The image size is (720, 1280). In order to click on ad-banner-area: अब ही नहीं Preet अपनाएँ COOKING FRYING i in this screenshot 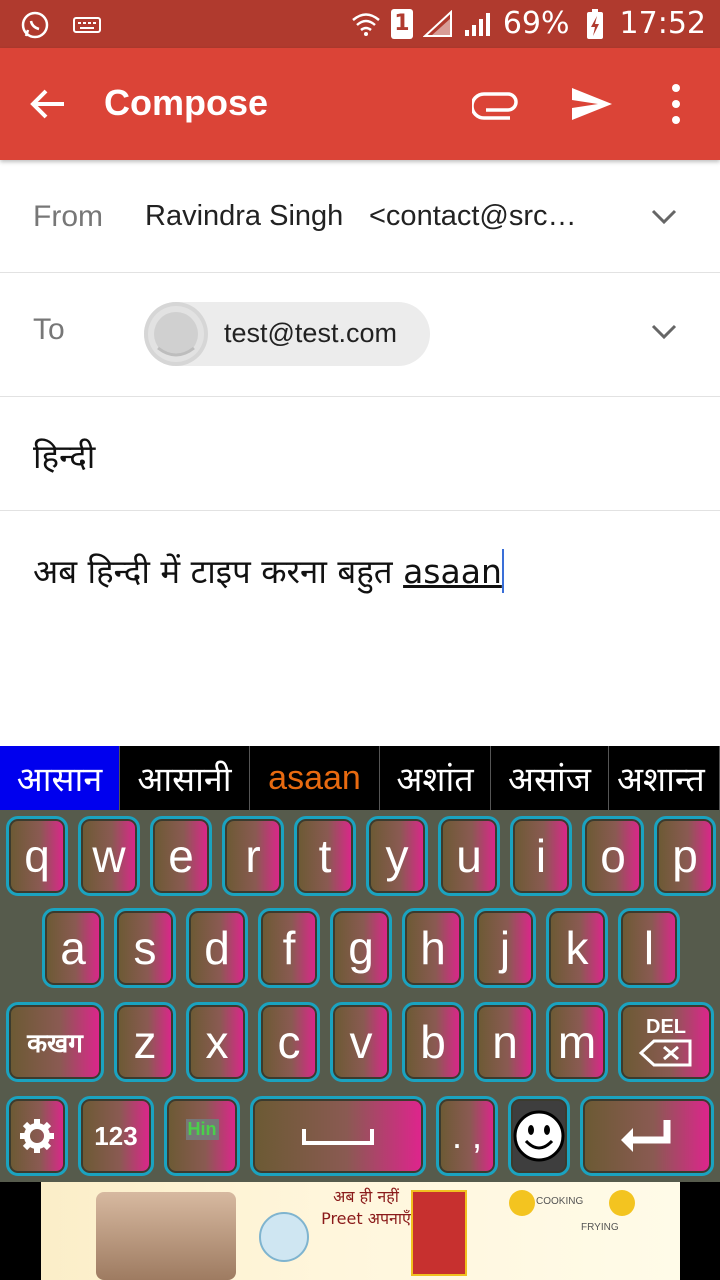, I will do `click(360, 1231)`.